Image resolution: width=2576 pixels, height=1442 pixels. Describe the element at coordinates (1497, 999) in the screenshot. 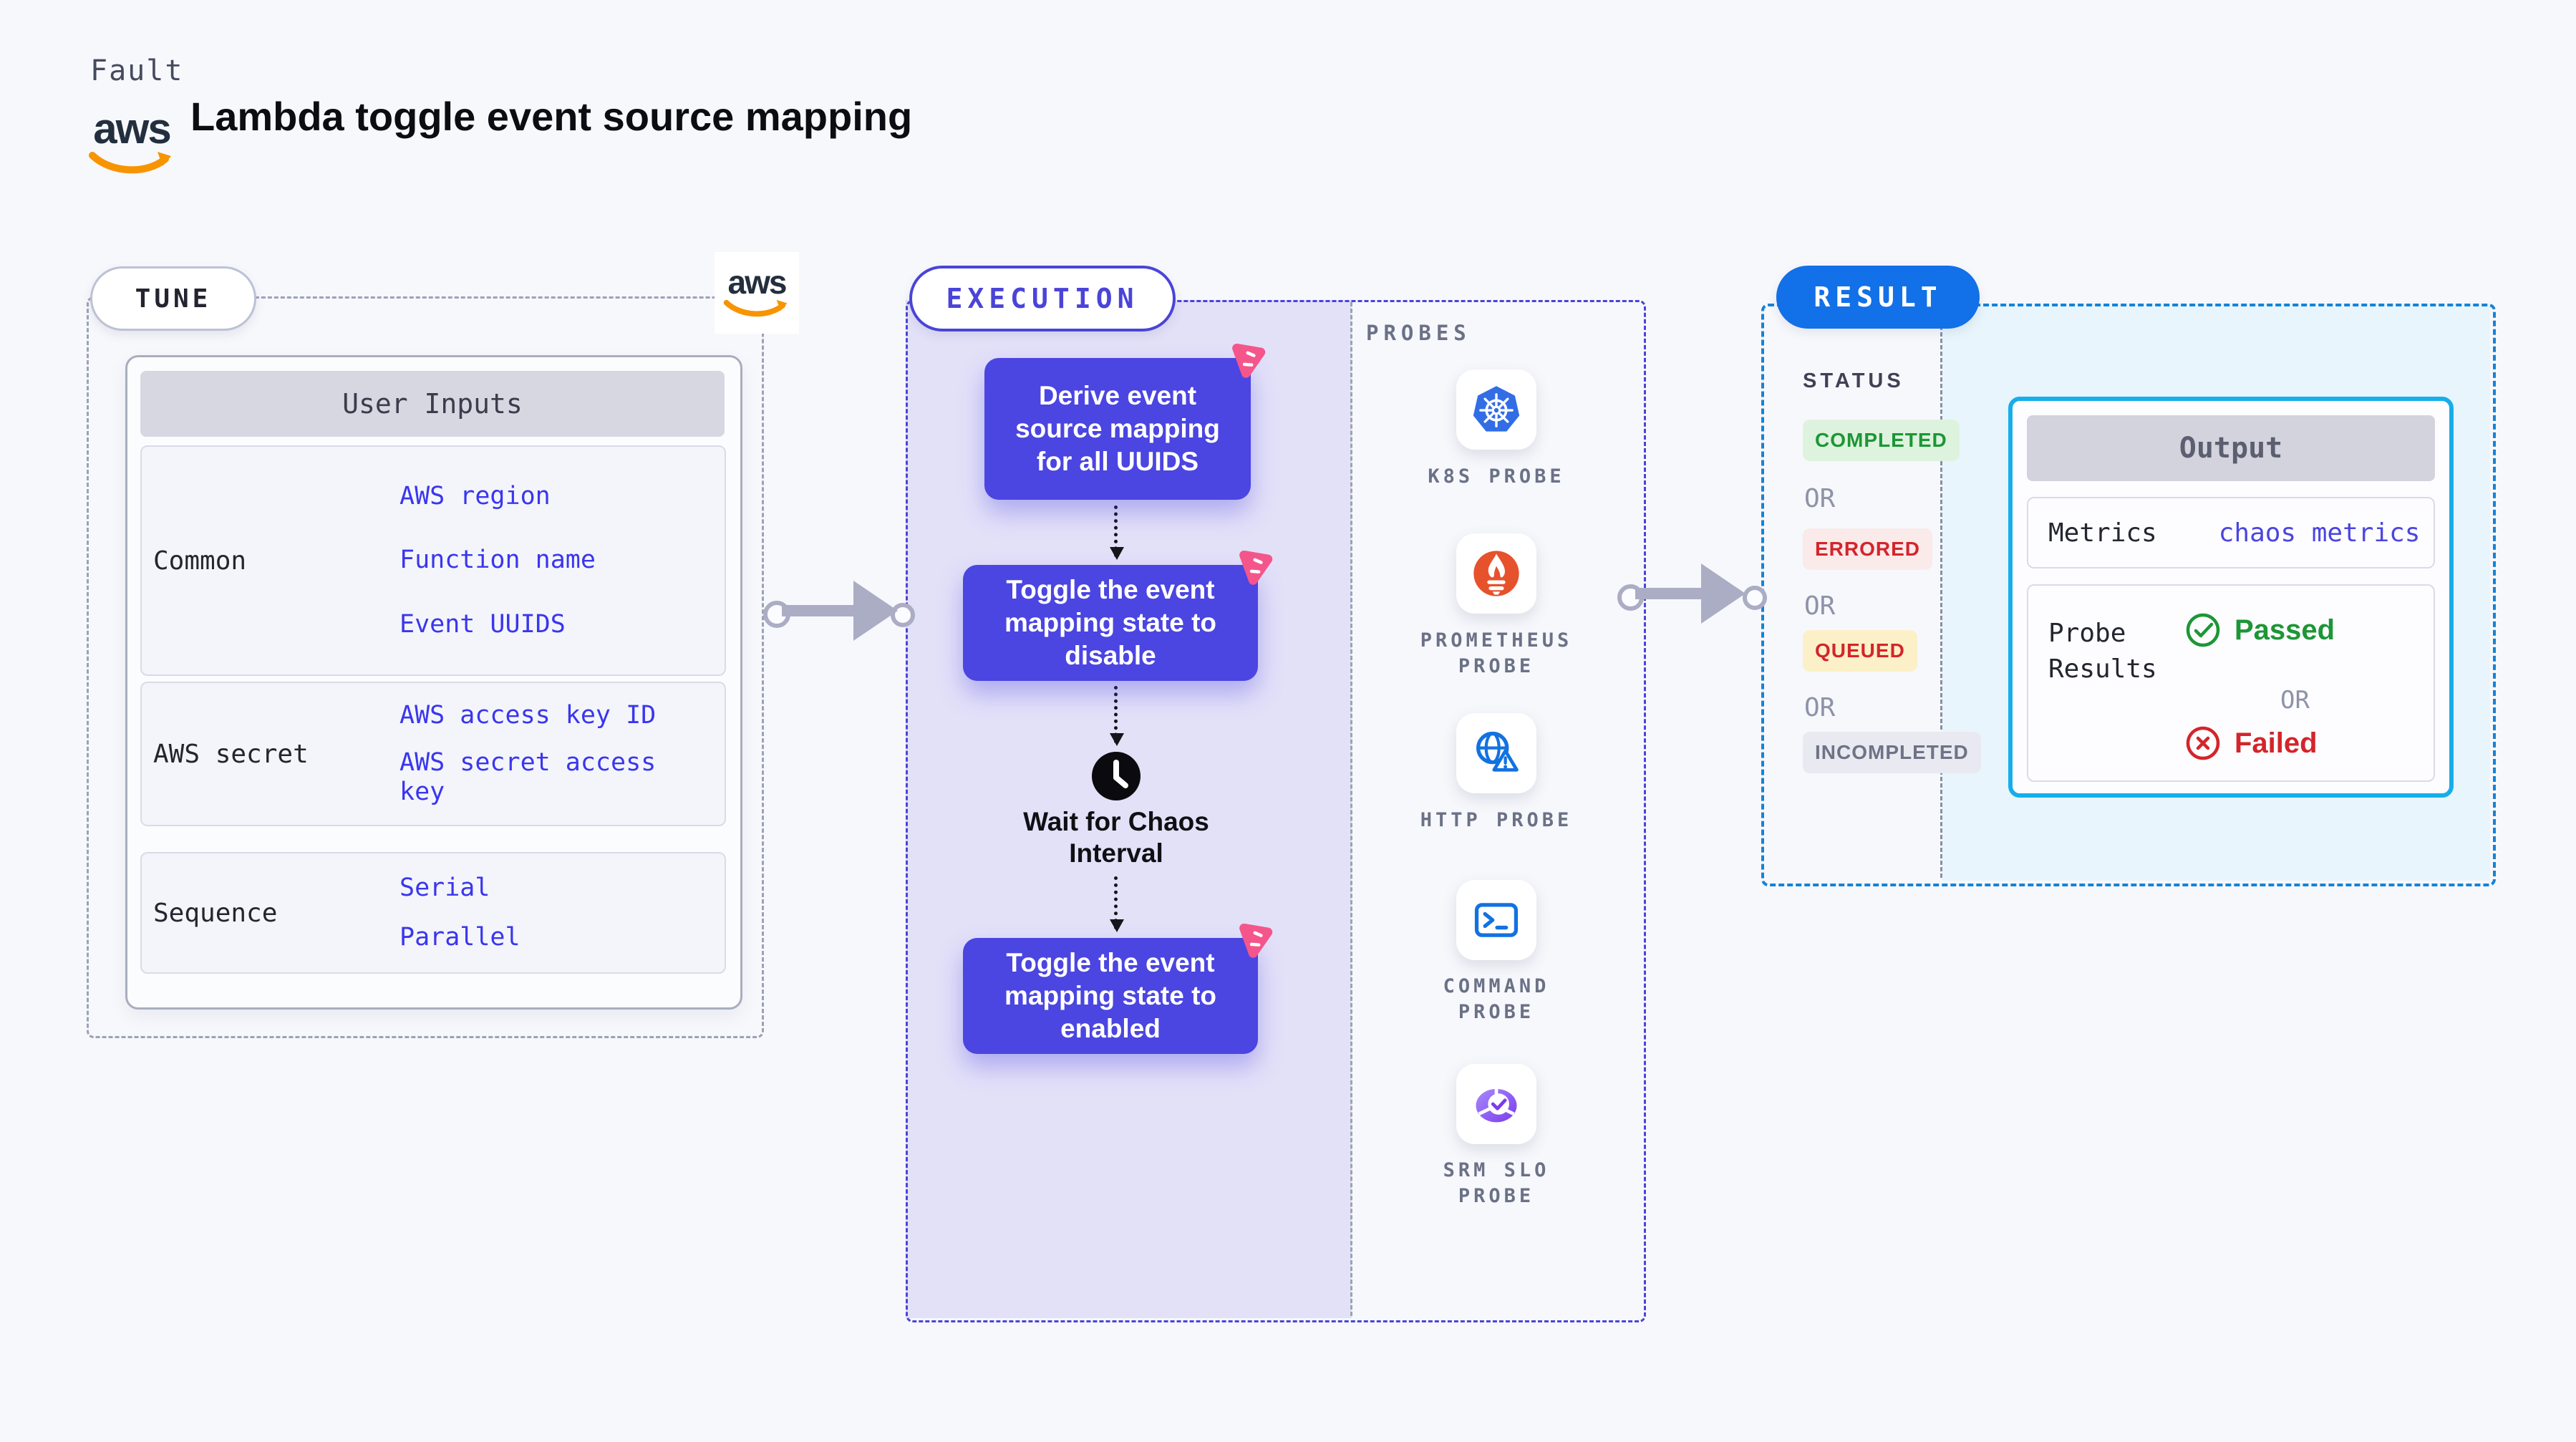

I see `command-probe-label: COMMAND PROBE` at that location.